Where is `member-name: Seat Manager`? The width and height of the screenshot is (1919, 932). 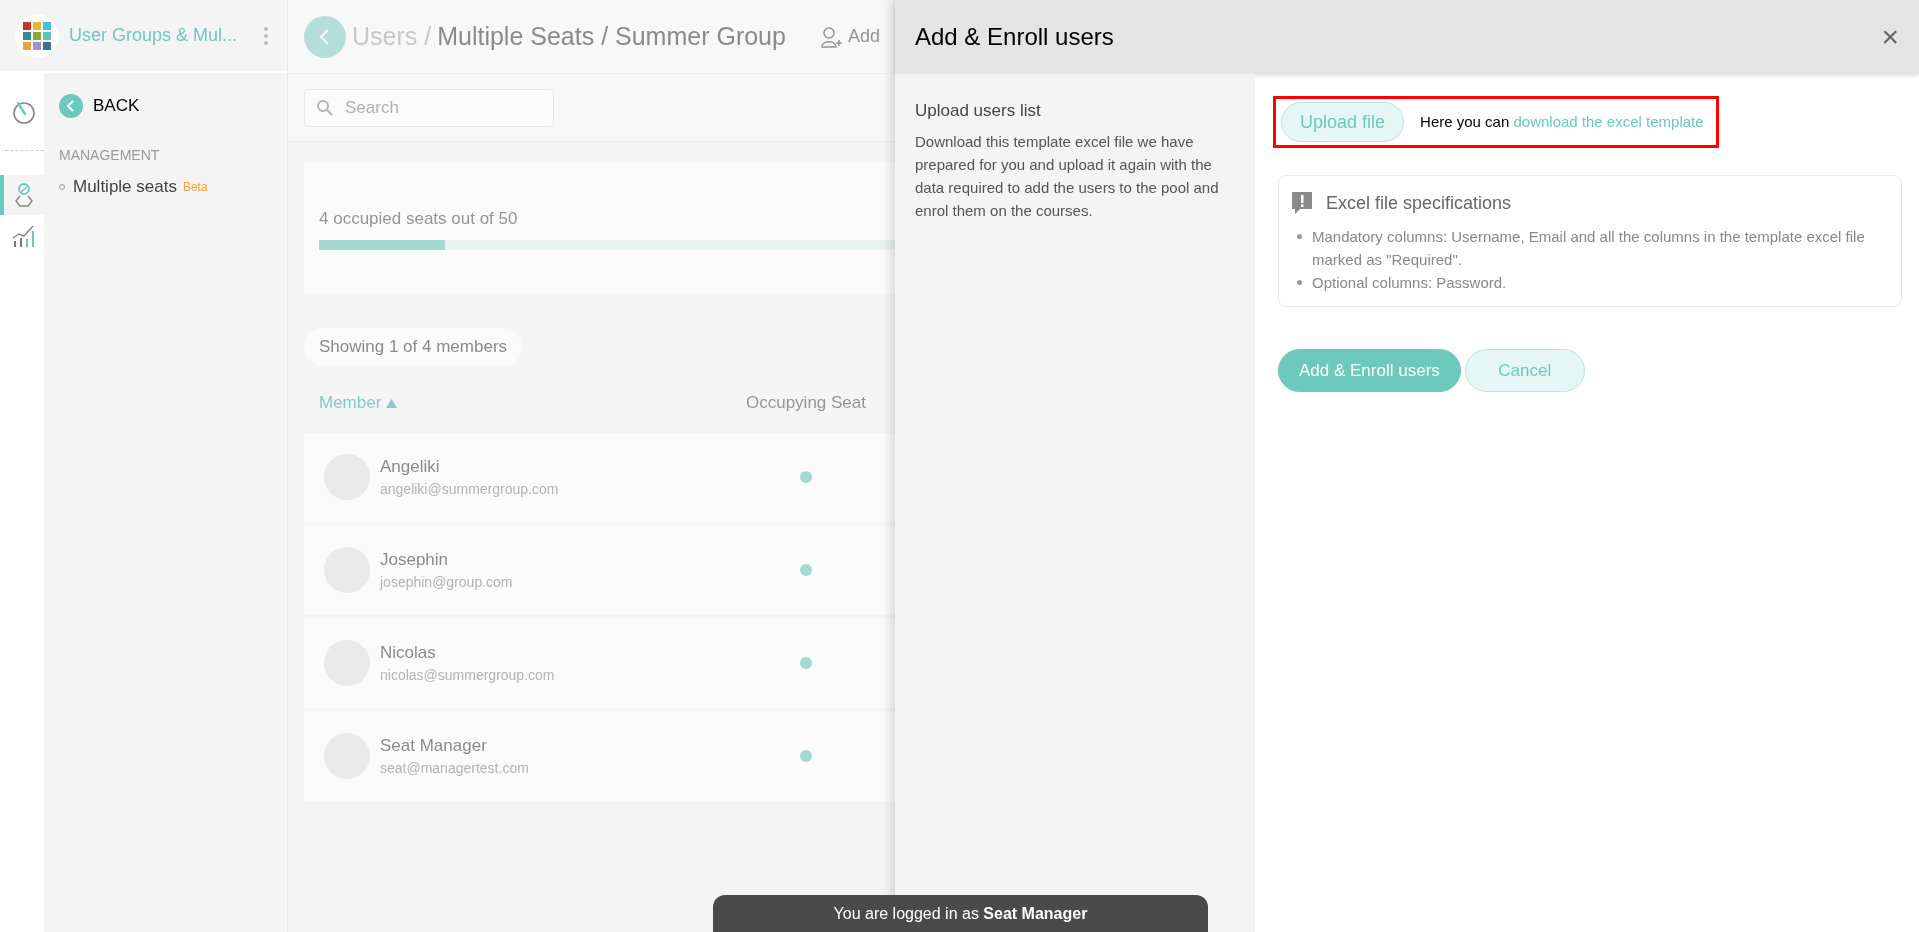 member-name: Seat Manager is located at coordinates (434, 745).